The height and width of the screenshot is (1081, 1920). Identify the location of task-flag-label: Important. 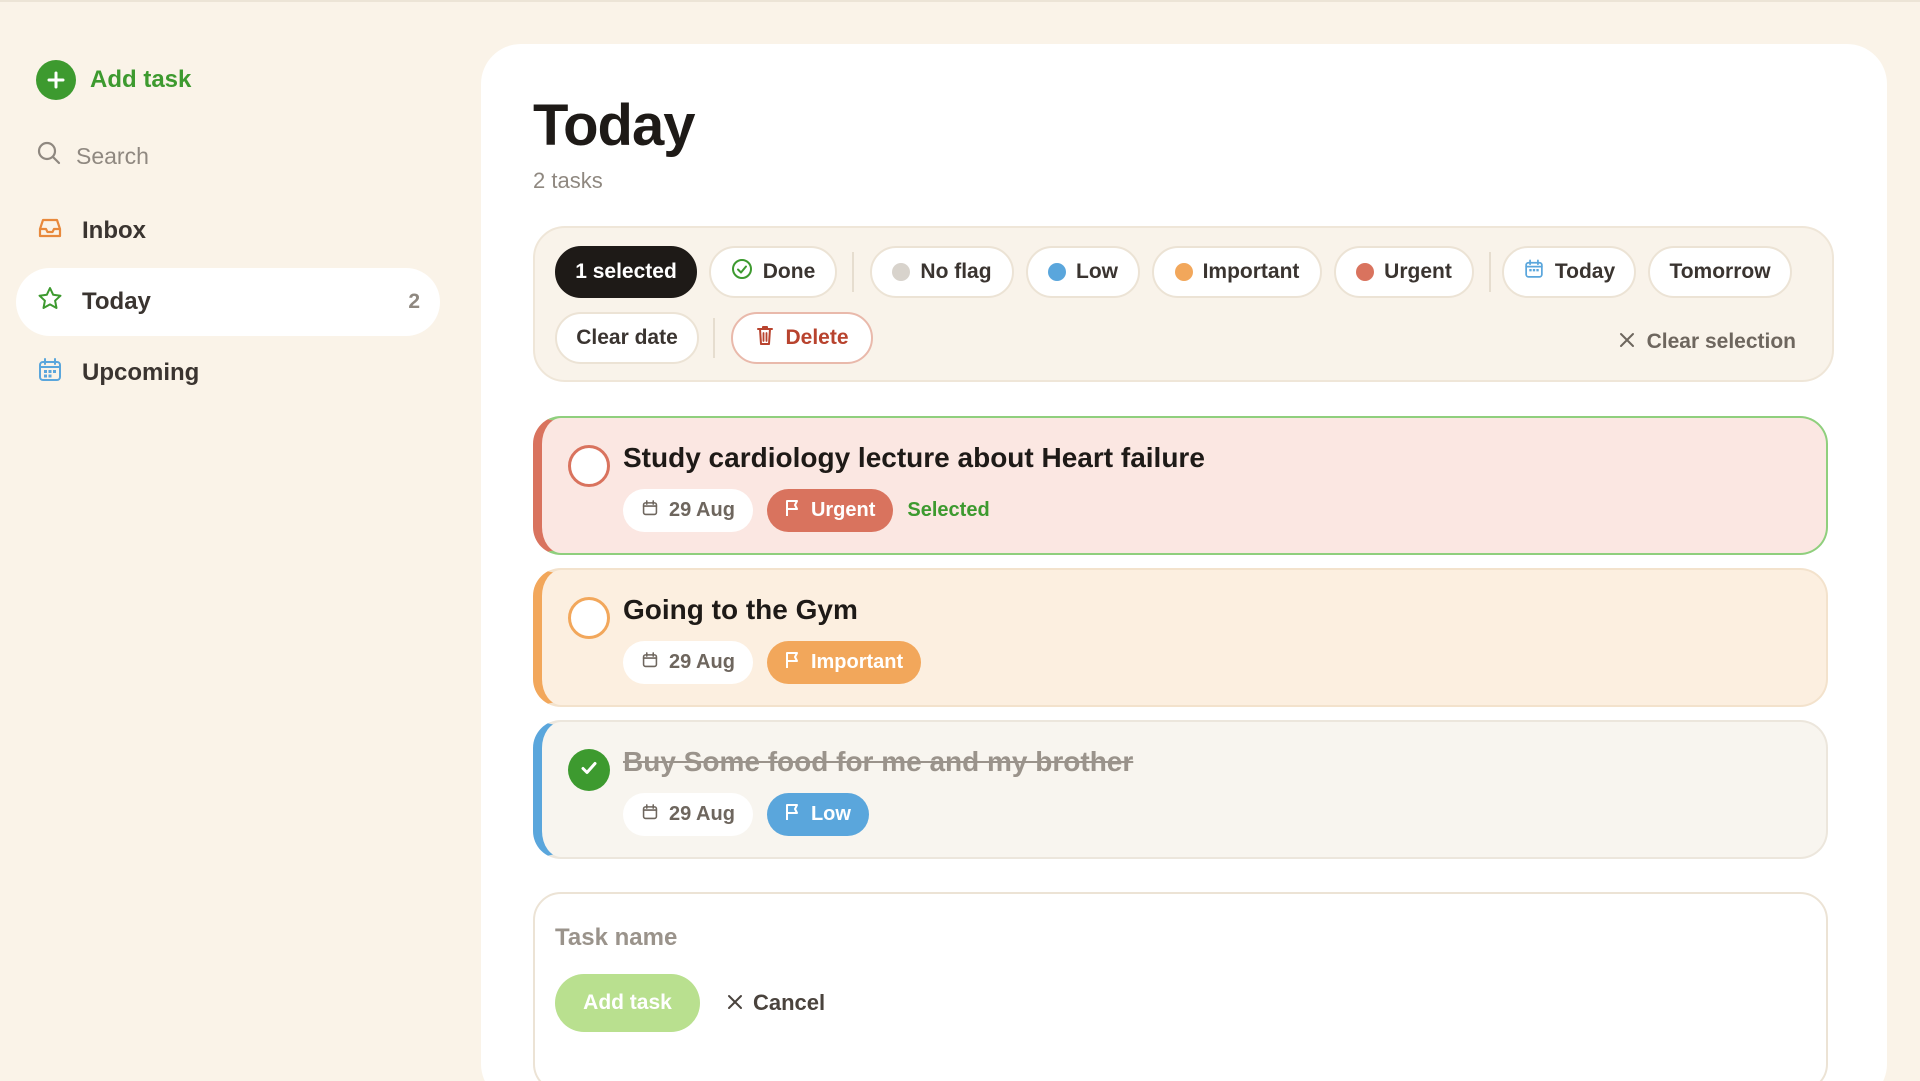
(857, 662).